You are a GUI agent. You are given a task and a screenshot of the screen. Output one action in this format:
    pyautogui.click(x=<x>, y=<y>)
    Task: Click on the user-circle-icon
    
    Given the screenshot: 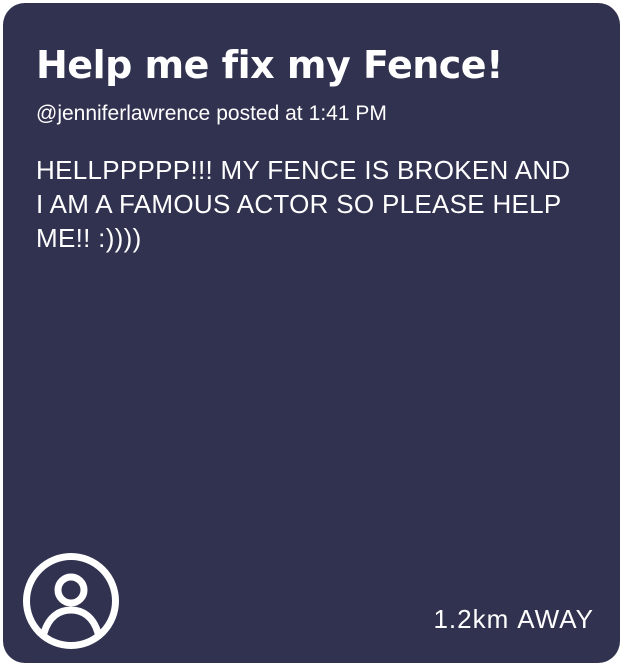 What is the action you would take?
    pyautogui.click(x=71, y=601)
    